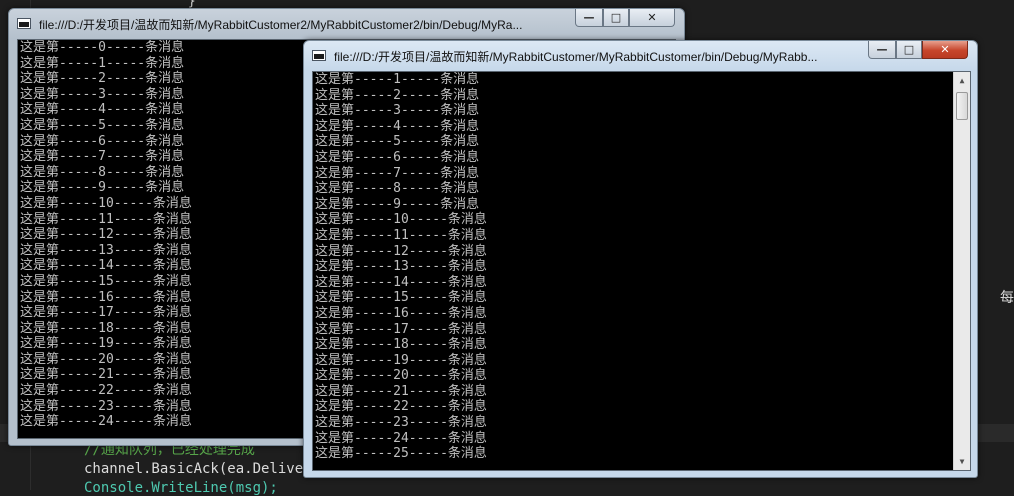 The image size is (1014, 496). What do you see at coordinates (962, 461) in the screenshot?
I see `arrow-down-icon: ▼` at bounding box center [962, 461].